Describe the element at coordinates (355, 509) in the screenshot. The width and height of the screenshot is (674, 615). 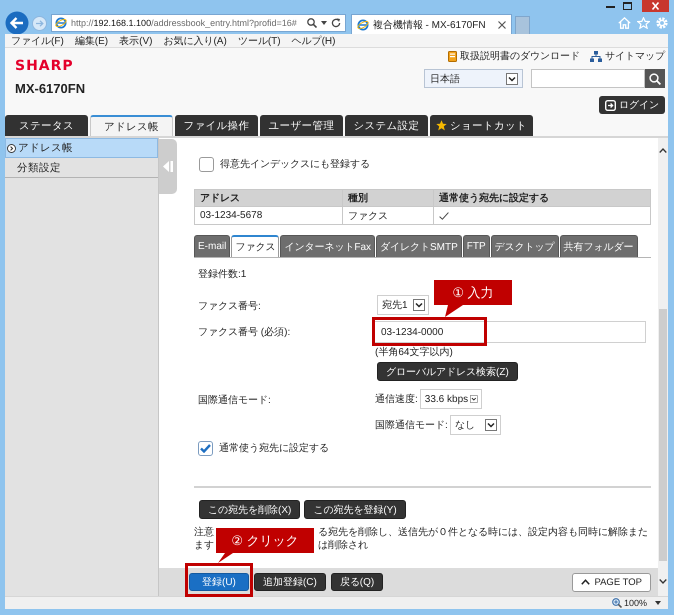
I see `register-entry-button: この宛先を登録(Y)` at that location.